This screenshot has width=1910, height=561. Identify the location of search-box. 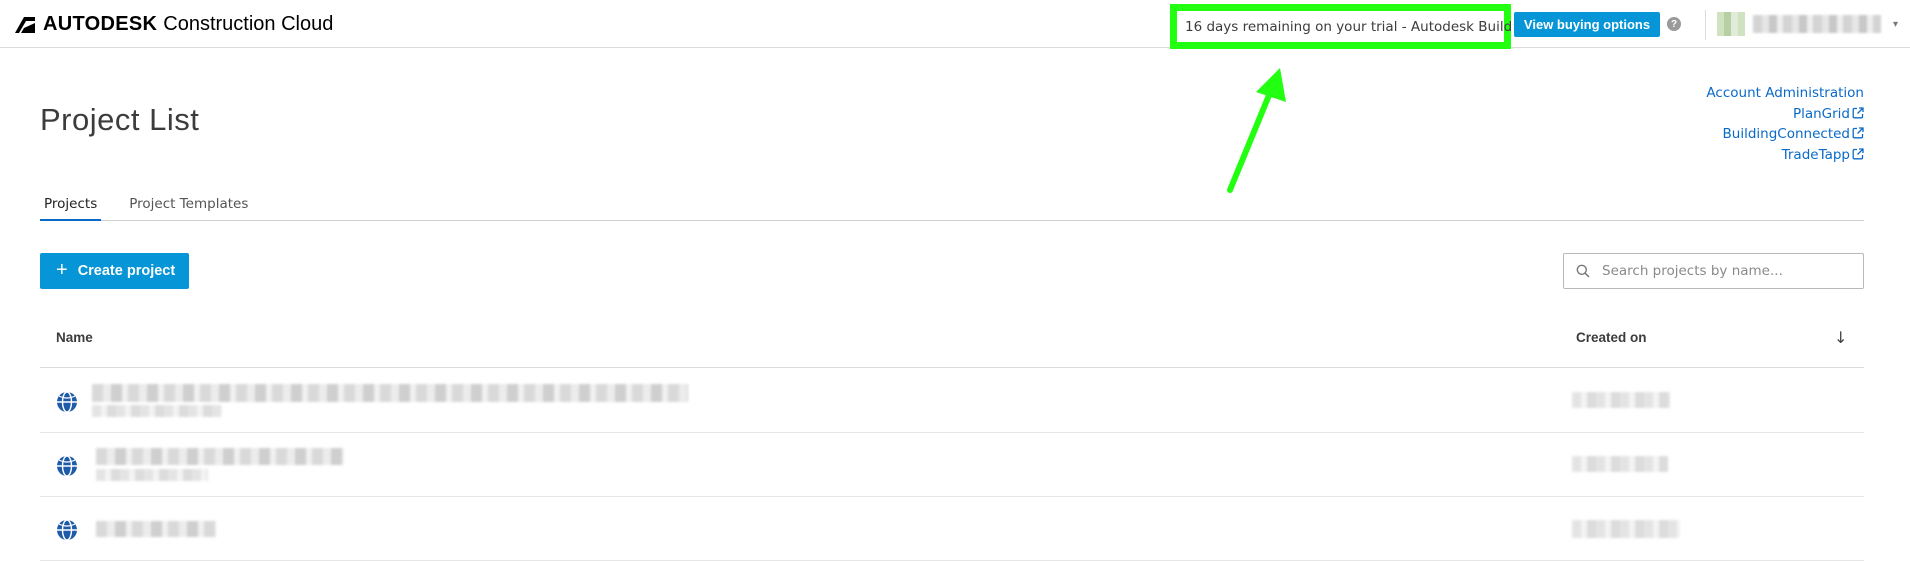
(1713, 271).